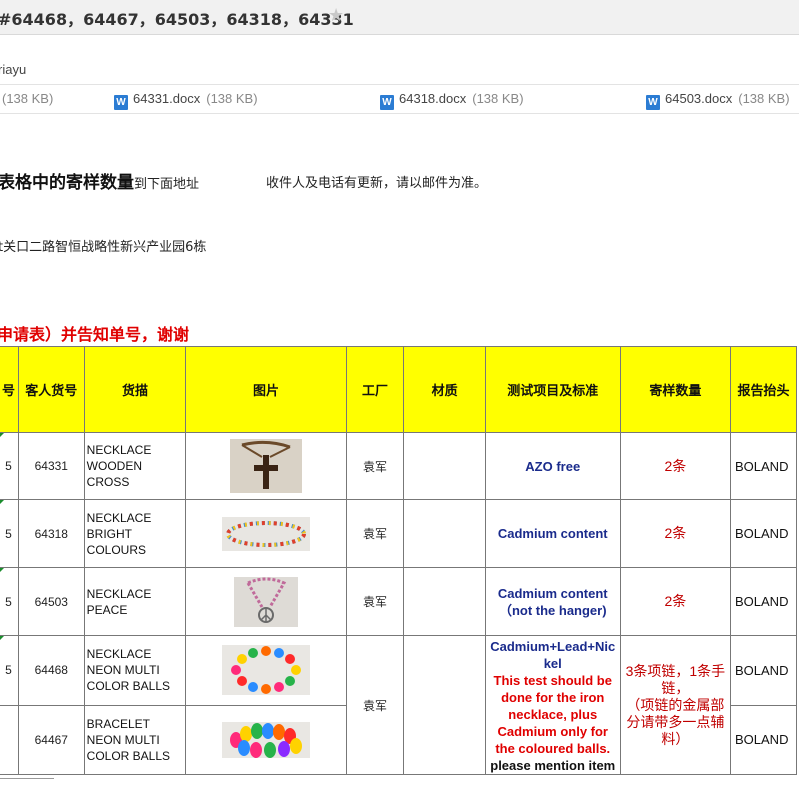 This screenshot has width=799, height=799. Describe the element at coordinates (135, 466) in the screenshot. I see `cell-desc: NECKLACE WOODEN CROSS` at that location.